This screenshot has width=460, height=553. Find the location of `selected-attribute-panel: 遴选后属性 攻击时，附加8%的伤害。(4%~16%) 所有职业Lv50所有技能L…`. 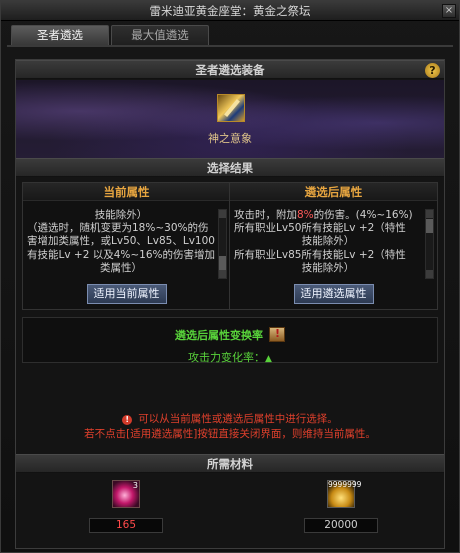

selected-attribute-panel: 遴选后属性 攻击时，附加8%的伤害。(4%~16%) 所有职业Lv50所有技能L… is located at coordinates (333, 246).